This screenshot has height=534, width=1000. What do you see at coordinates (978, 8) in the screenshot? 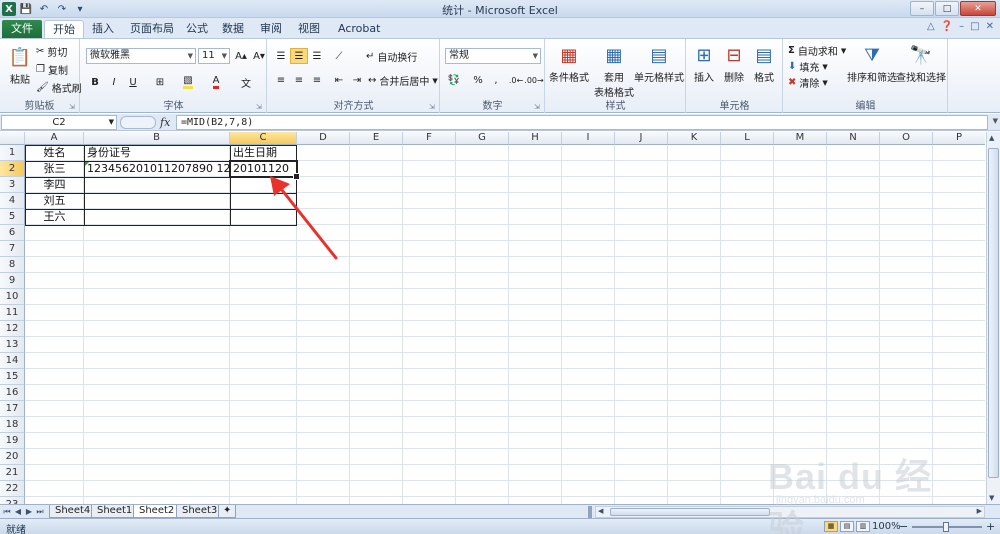
I see `close-button: ✕` at bounding box center [978, 8].